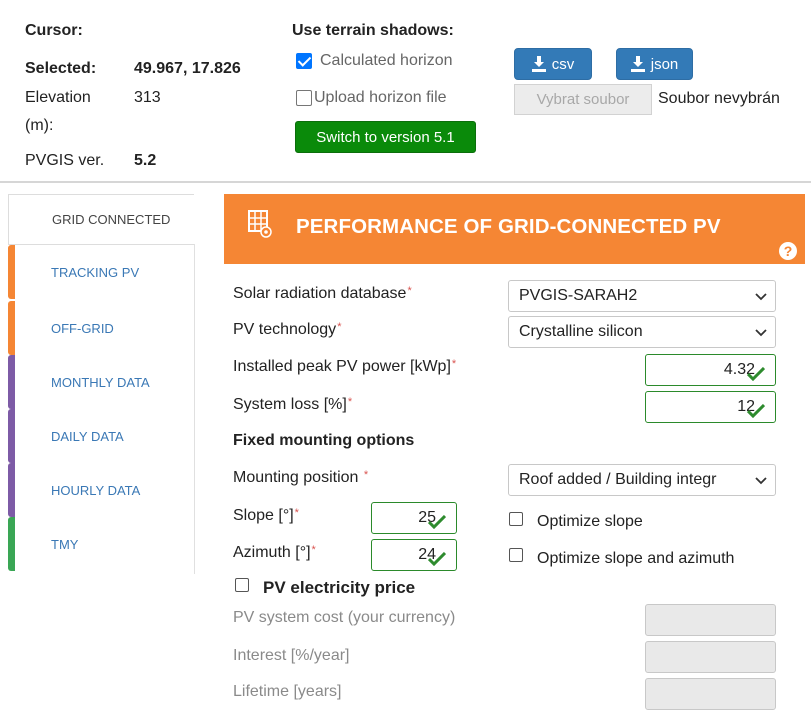 Image resolution: width=811 pixels, height=725 pixels. I want to click on csv-label: csv, so click(563, 64).